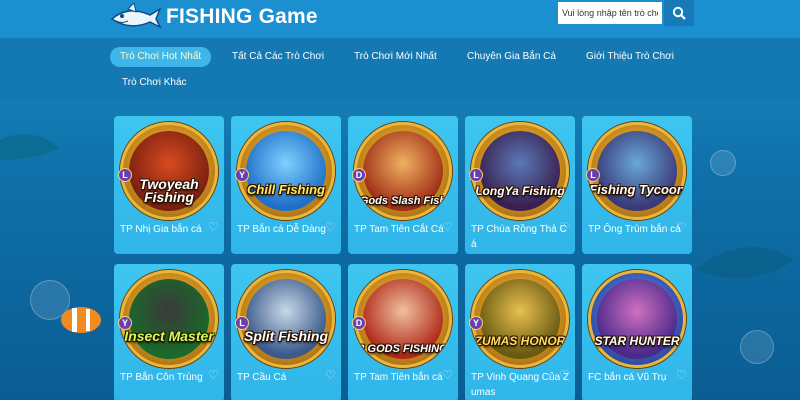  Describe the element at coordinates (403, 201) in the screenshot. I see `game-art-title: Gods Slash Fish` at that location.